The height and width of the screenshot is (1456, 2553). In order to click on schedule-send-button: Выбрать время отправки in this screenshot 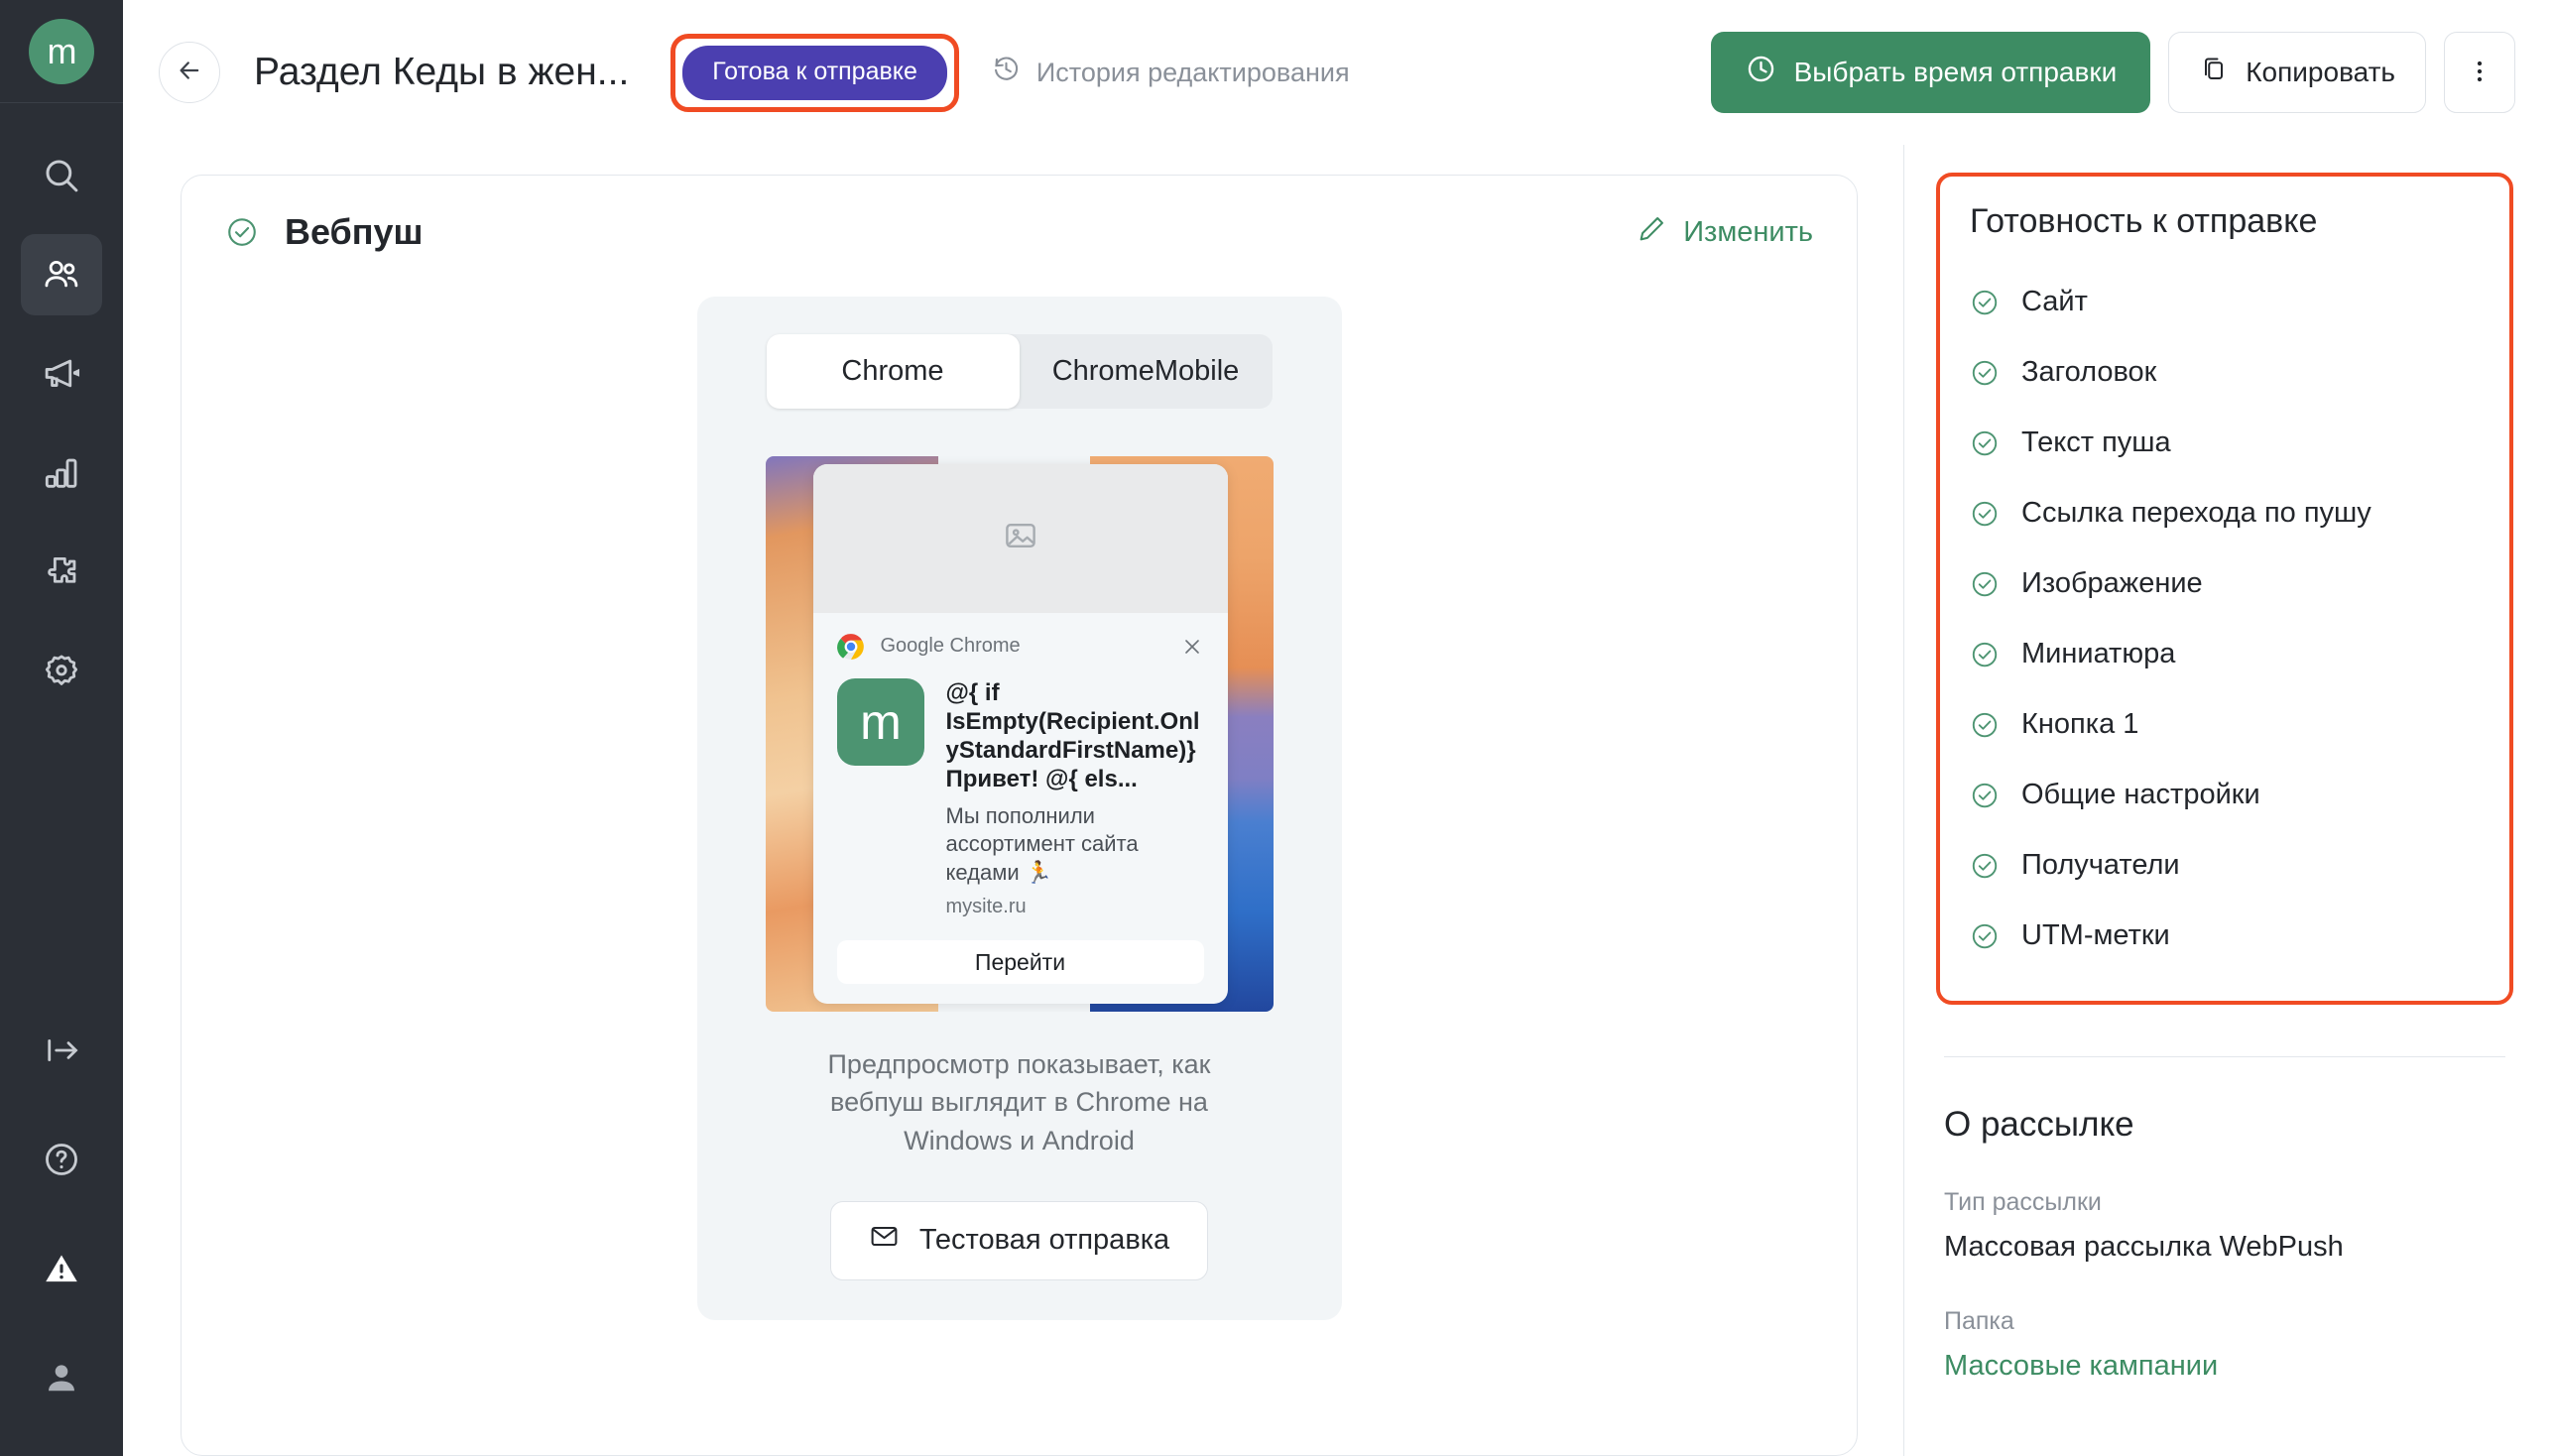, I will do `click(1930, 72)`.